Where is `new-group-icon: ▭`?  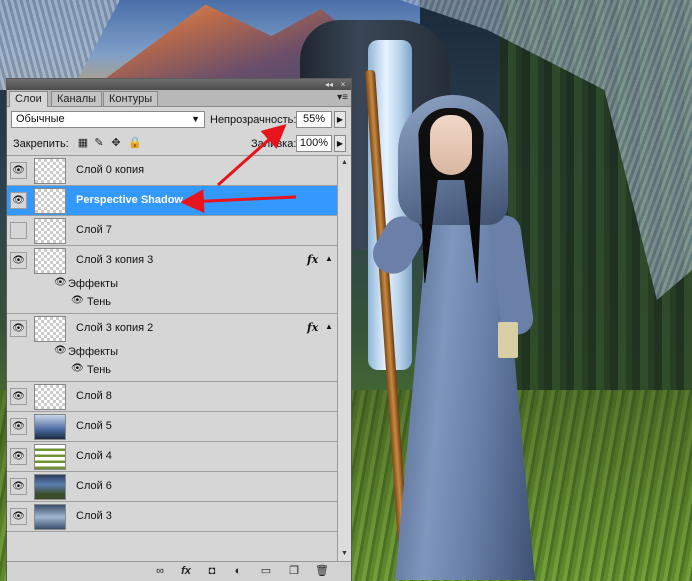 new-group-icon: ▭ is located at coordinates (266, 571).